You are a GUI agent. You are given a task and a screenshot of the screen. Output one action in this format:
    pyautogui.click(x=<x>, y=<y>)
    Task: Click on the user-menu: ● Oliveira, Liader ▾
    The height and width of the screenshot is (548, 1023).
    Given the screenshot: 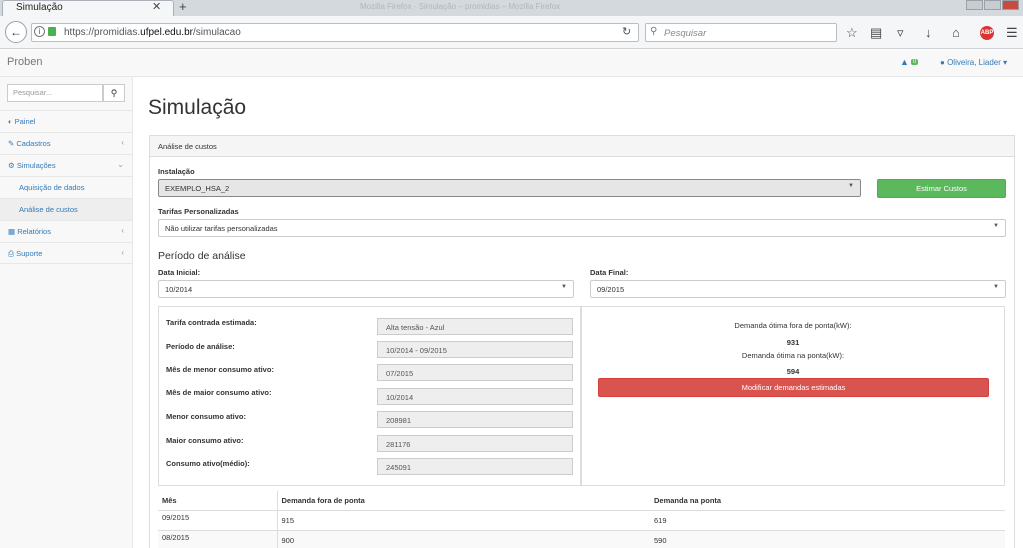 What is the action you would take?
    pyautogui.click(x=973, y=62)
    